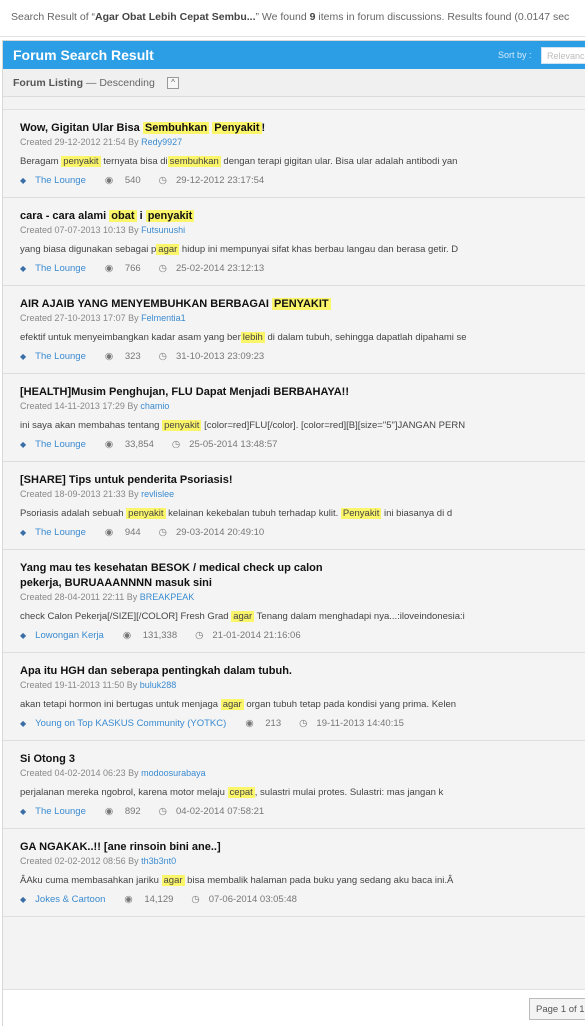 The width and height of the screenshot is (585, 1026). What do you see at coordinates (67, 899) in the screenshot?
I see `forum-link: ◆ Jokes & Cartoon` at bounding box center [67, 899].